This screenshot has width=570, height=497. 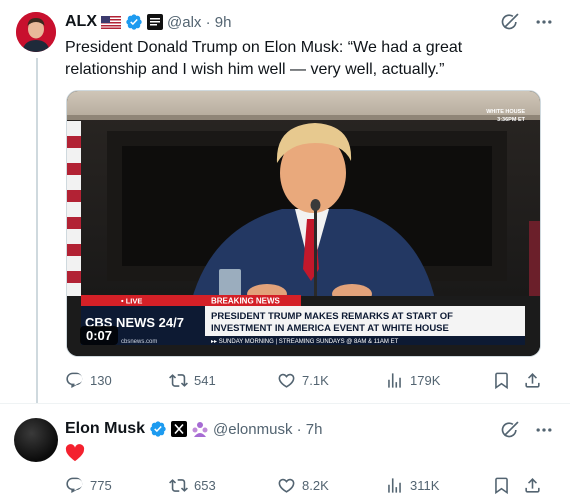 What do you see at coordinates (101, 485) in the screenshot?
I see `reply-count: 775` at bounding box center [101, 485].